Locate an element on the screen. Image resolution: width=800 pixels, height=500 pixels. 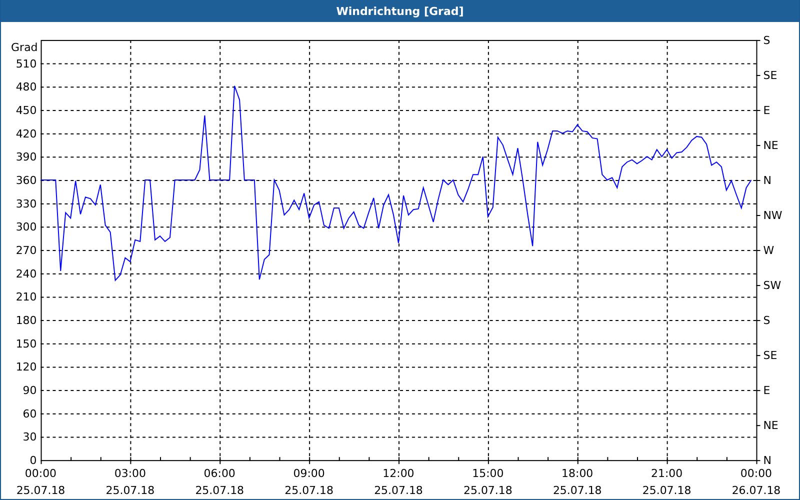
x-tick-label: 15:00 25.07.18 is located at coordinates (488, 482).